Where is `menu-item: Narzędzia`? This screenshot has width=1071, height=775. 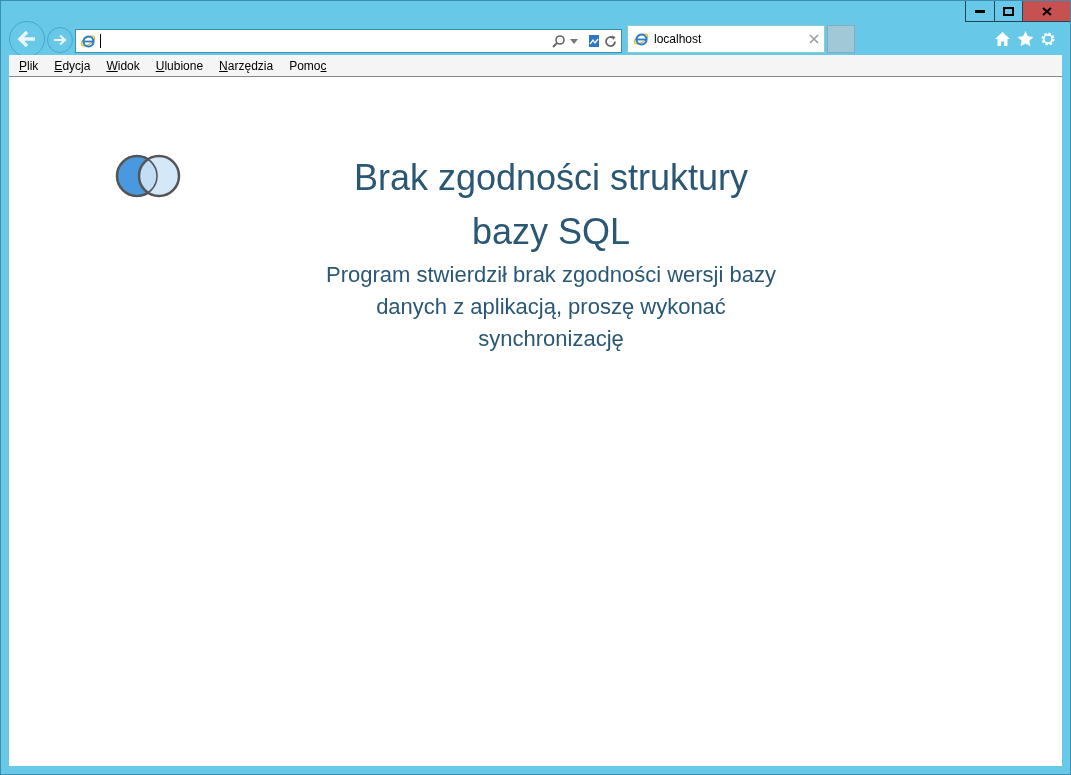 menu-item: Narzędzia is located at coordinates (246, 65).